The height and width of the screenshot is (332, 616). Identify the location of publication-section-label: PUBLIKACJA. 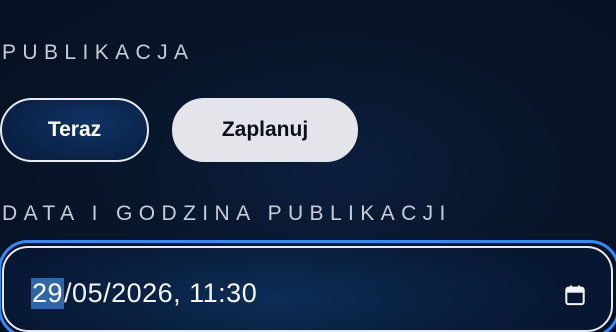
(98, 52).